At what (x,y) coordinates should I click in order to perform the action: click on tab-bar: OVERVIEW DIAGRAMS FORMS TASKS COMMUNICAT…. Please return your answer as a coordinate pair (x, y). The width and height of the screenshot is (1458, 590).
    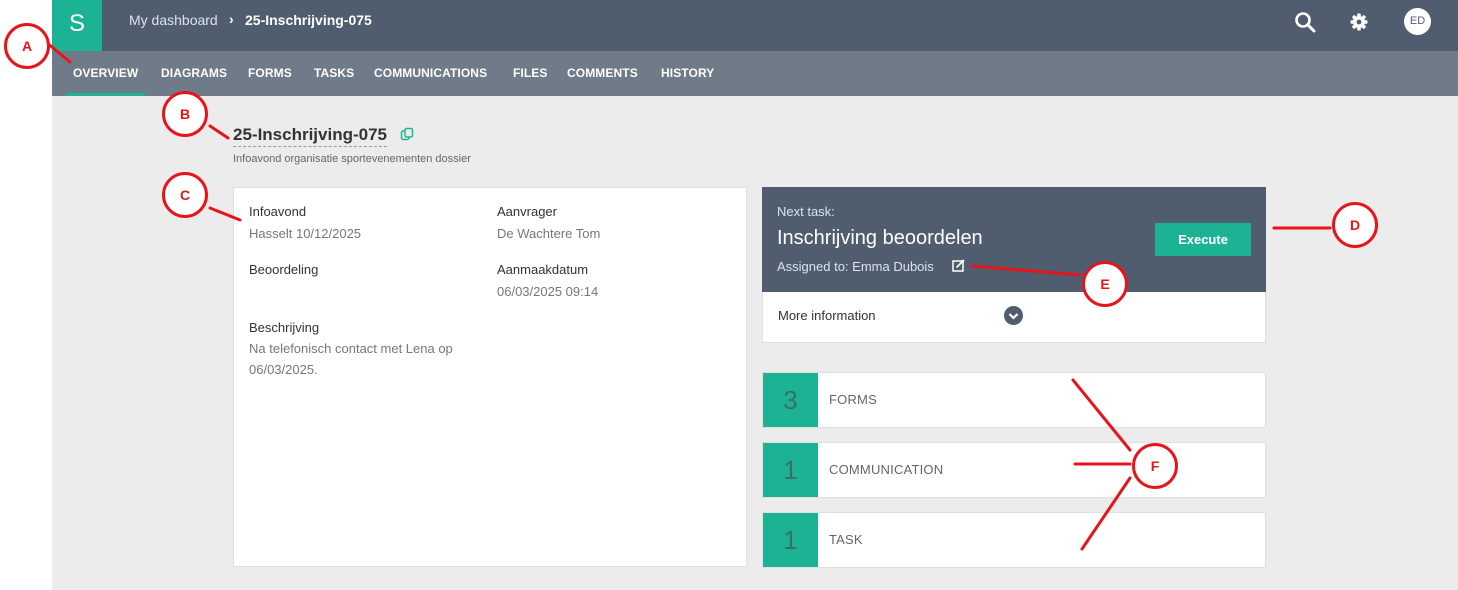
    Looking at the image, I should click on (755, 73).